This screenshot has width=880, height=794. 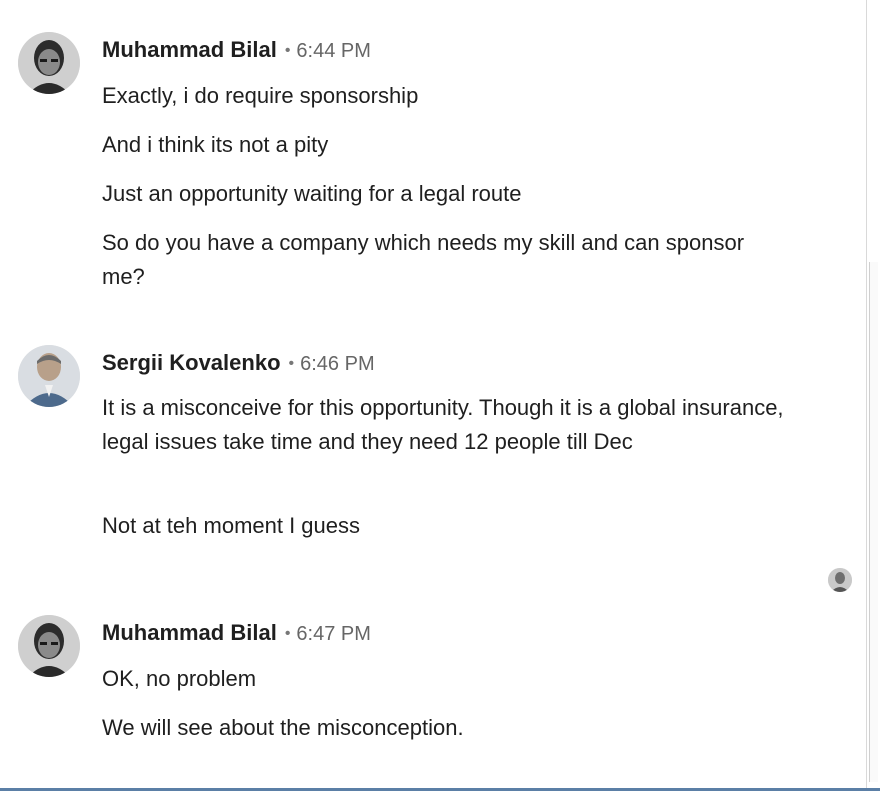 I want to click on person-light-icon, so click(x=49, y=376).